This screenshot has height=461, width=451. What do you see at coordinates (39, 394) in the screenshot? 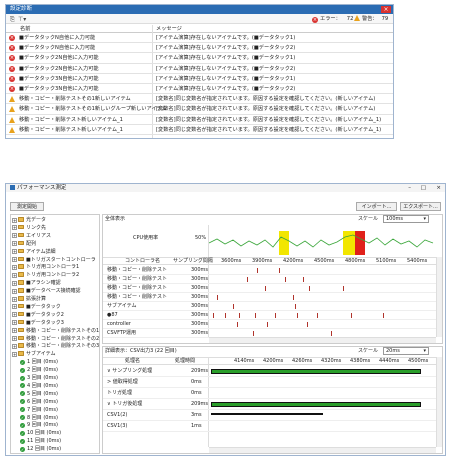
I see `tree-run-item: ✓ 5 回目 (0ms)` at bounding box center [39, 394].